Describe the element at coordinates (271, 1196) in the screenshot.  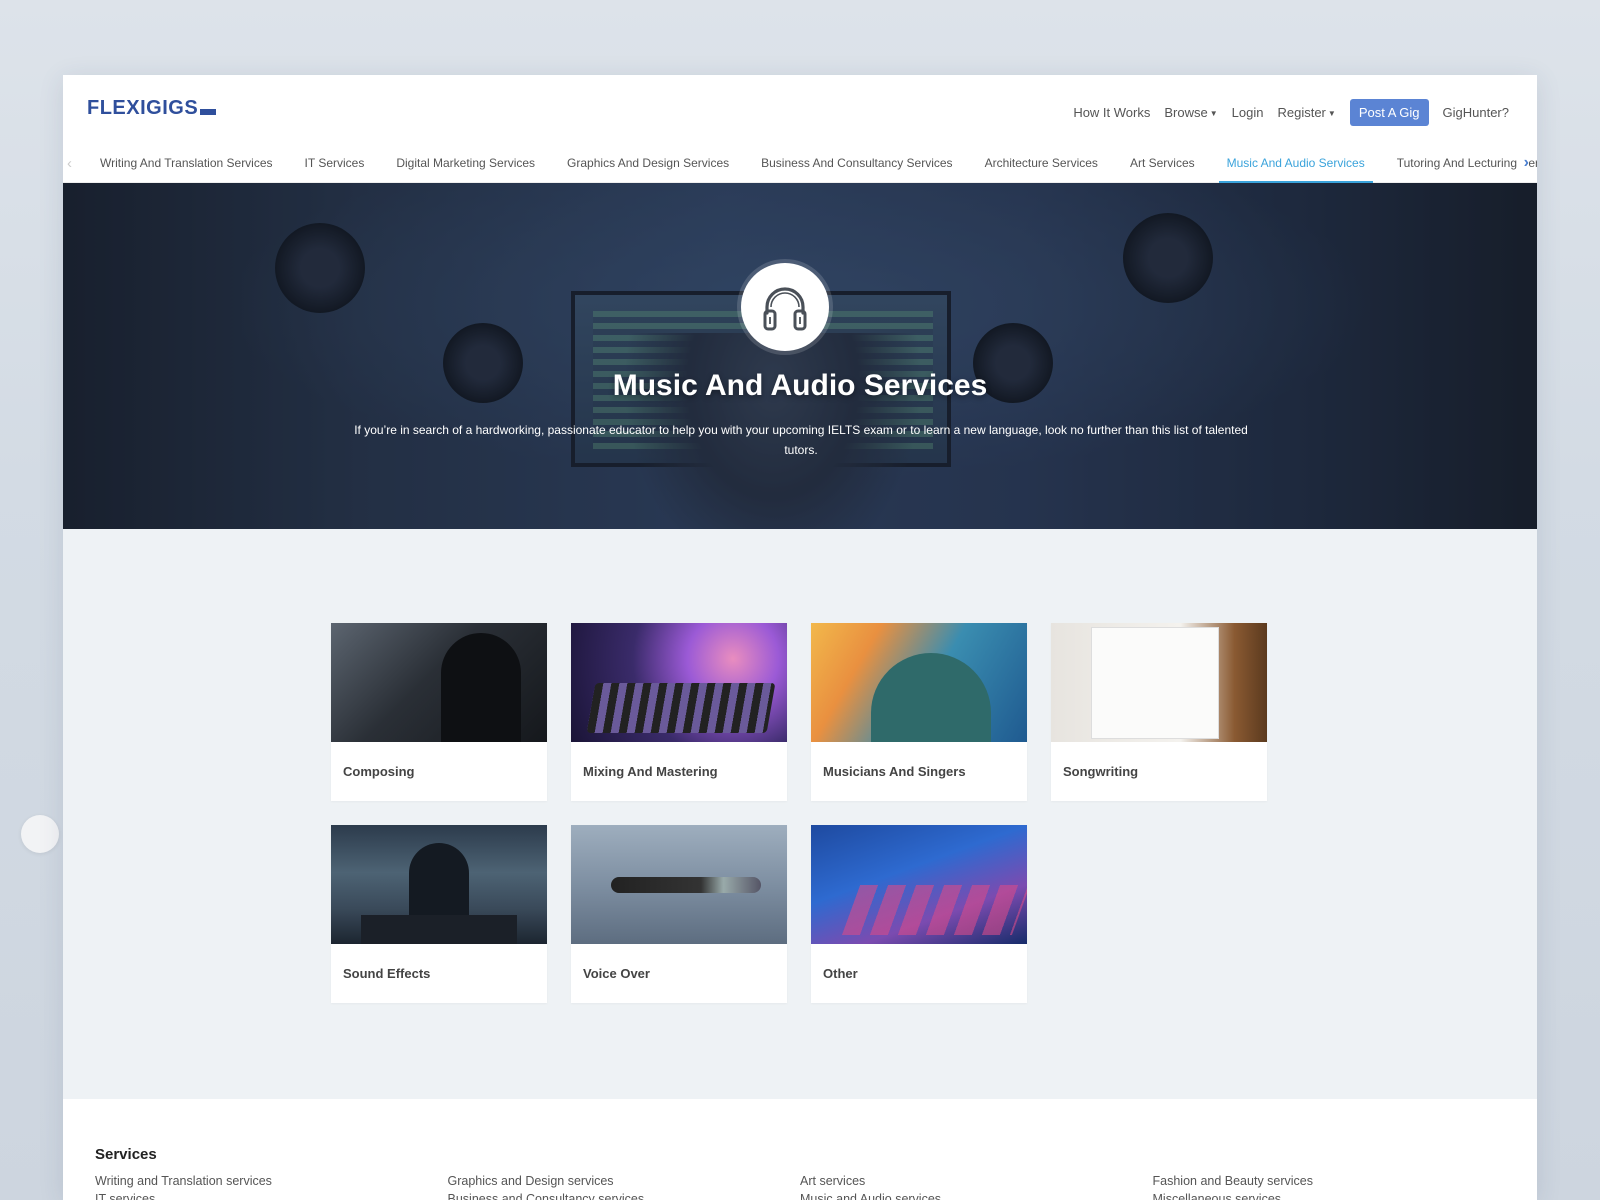
I see `footer-link: IT services` at that location.